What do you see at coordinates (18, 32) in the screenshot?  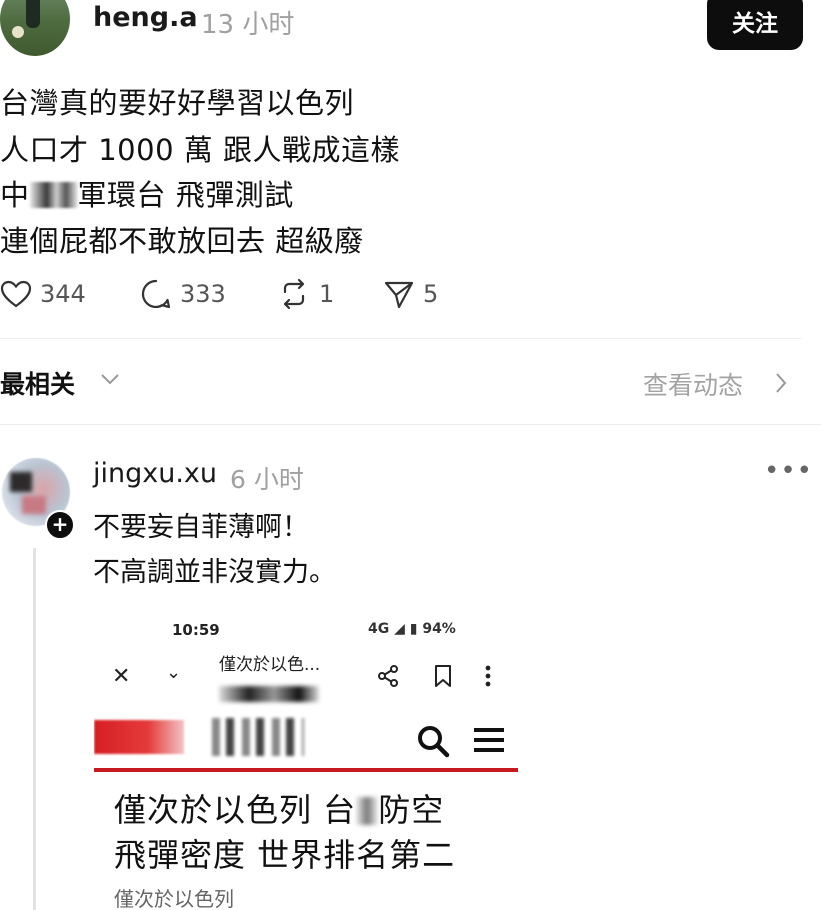 I see `avatar-ball` at bounding box center [18, 32].